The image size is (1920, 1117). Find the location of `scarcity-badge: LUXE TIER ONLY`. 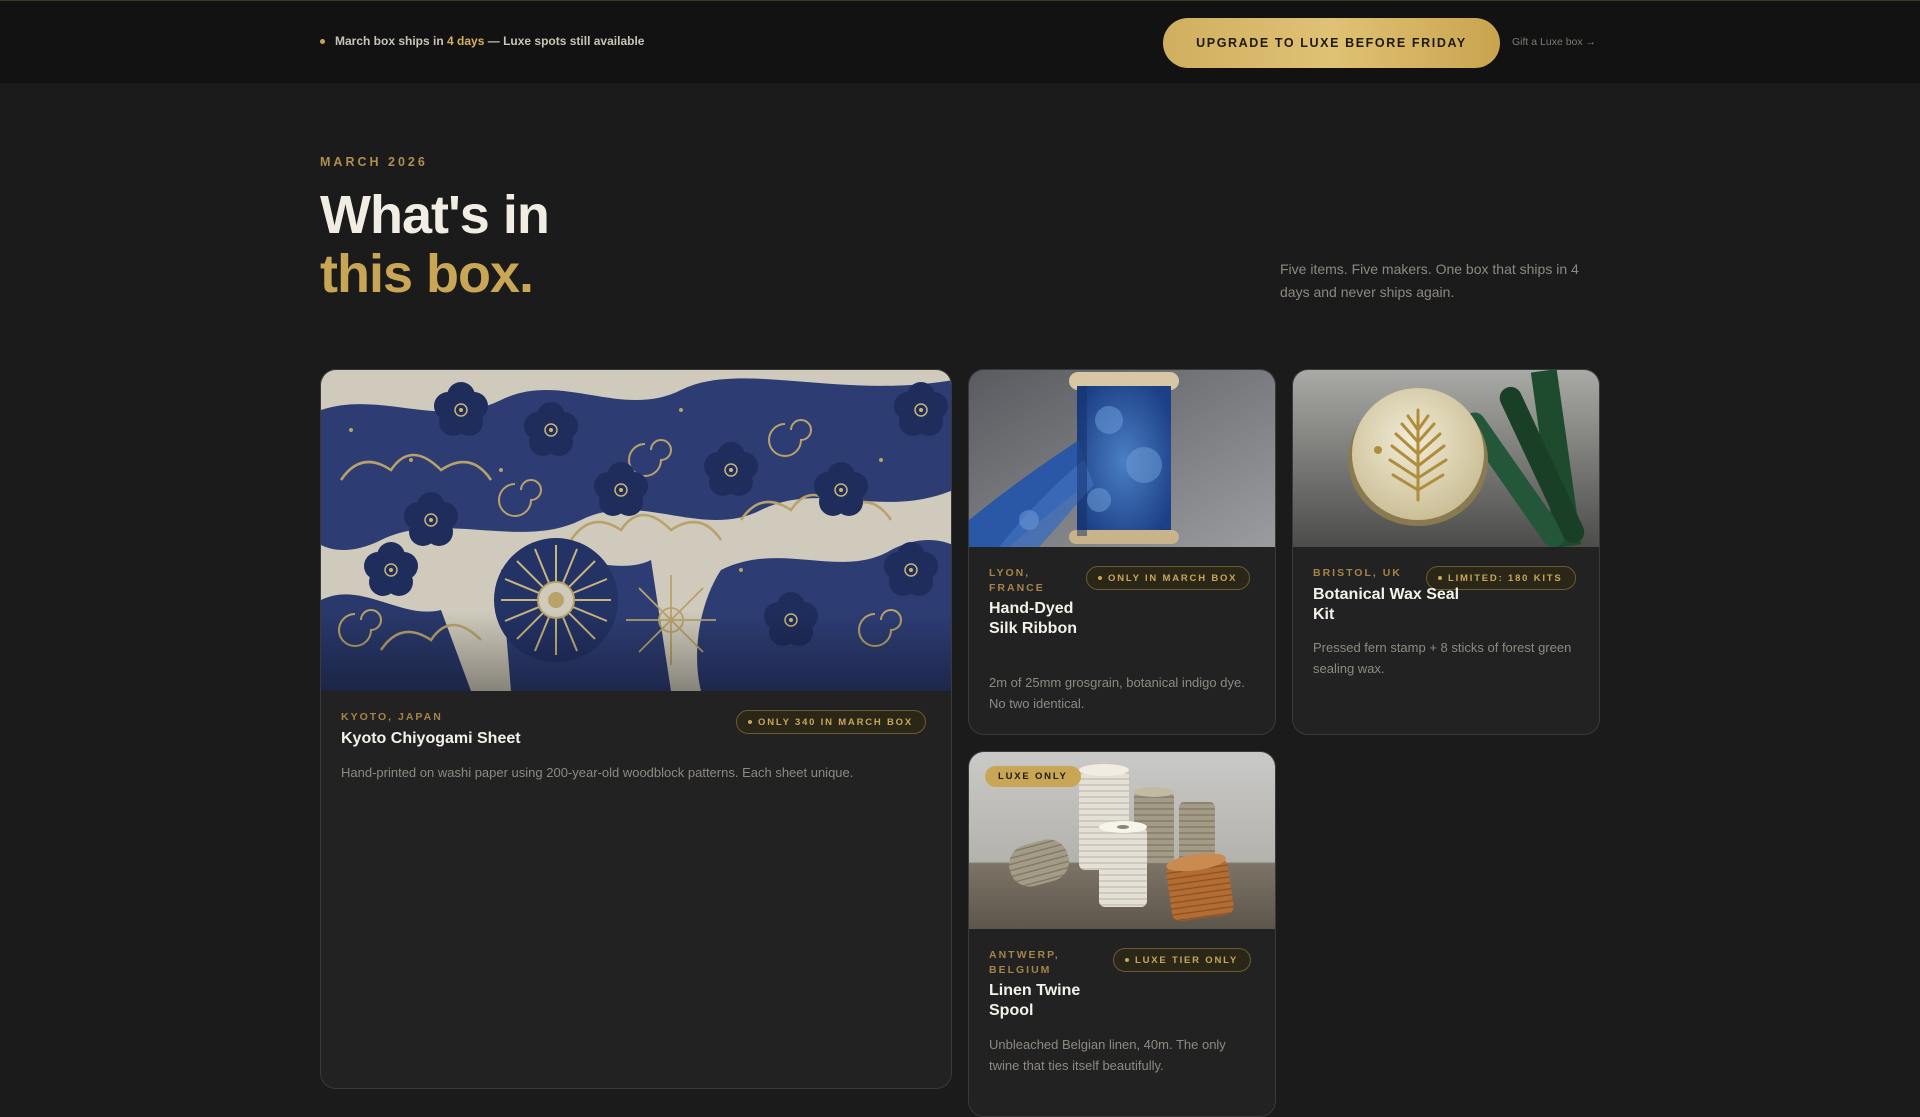

scarcity-badge: LUXE TIER ONLY is located at coordinates (1182, 960).